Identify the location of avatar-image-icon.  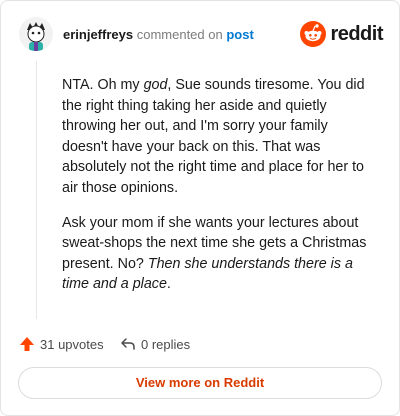
(36, 34).